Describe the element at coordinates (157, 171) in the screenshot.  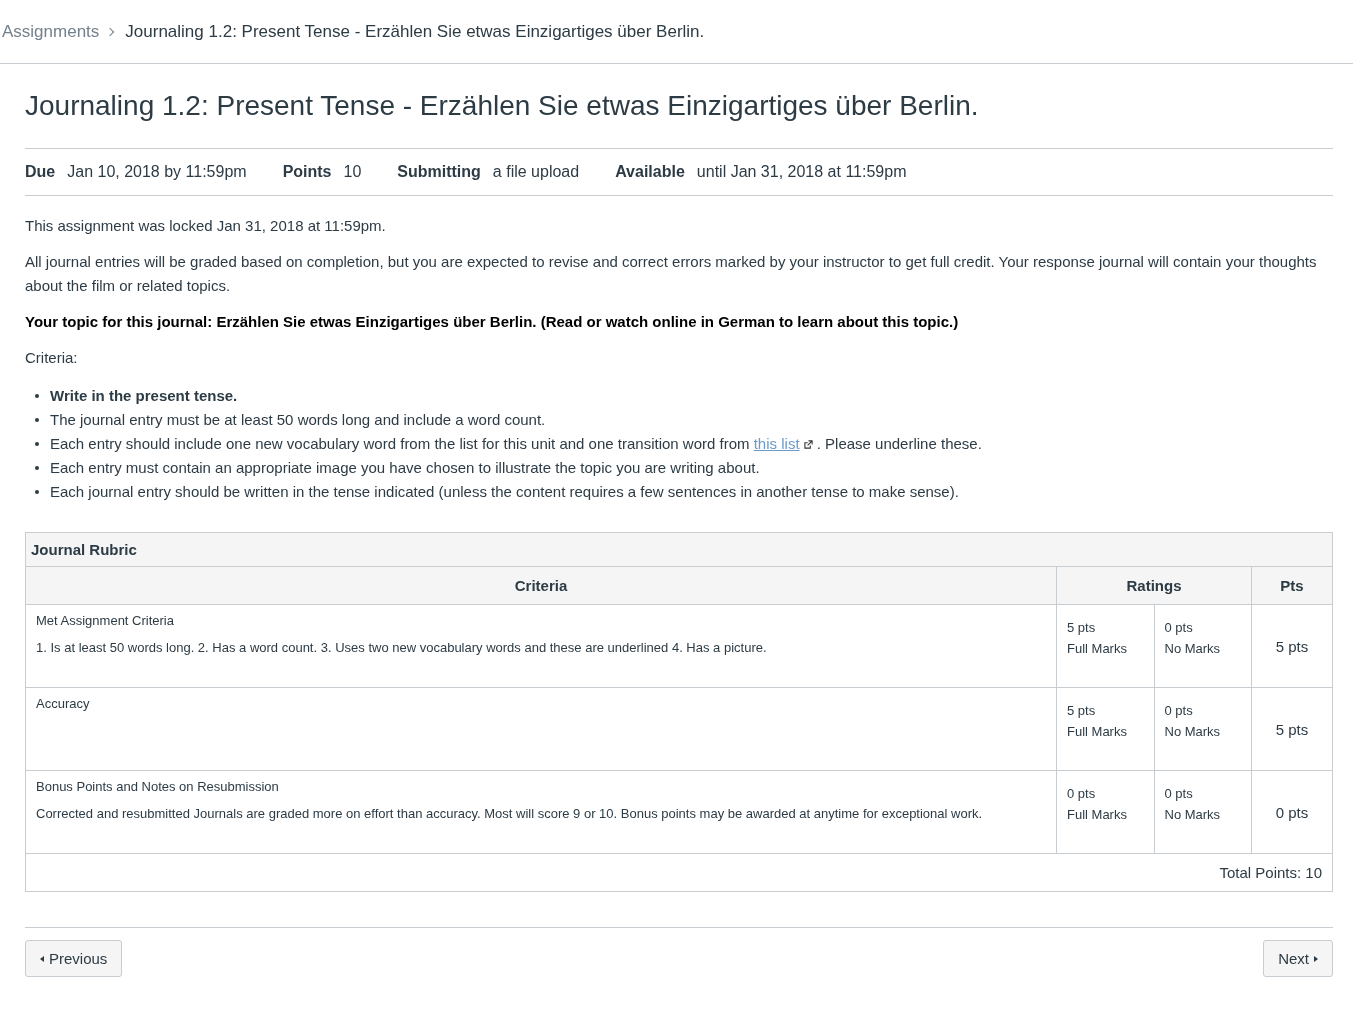
I see `detail-value: Jan 10, 2018 by 11:59pm` at that location.